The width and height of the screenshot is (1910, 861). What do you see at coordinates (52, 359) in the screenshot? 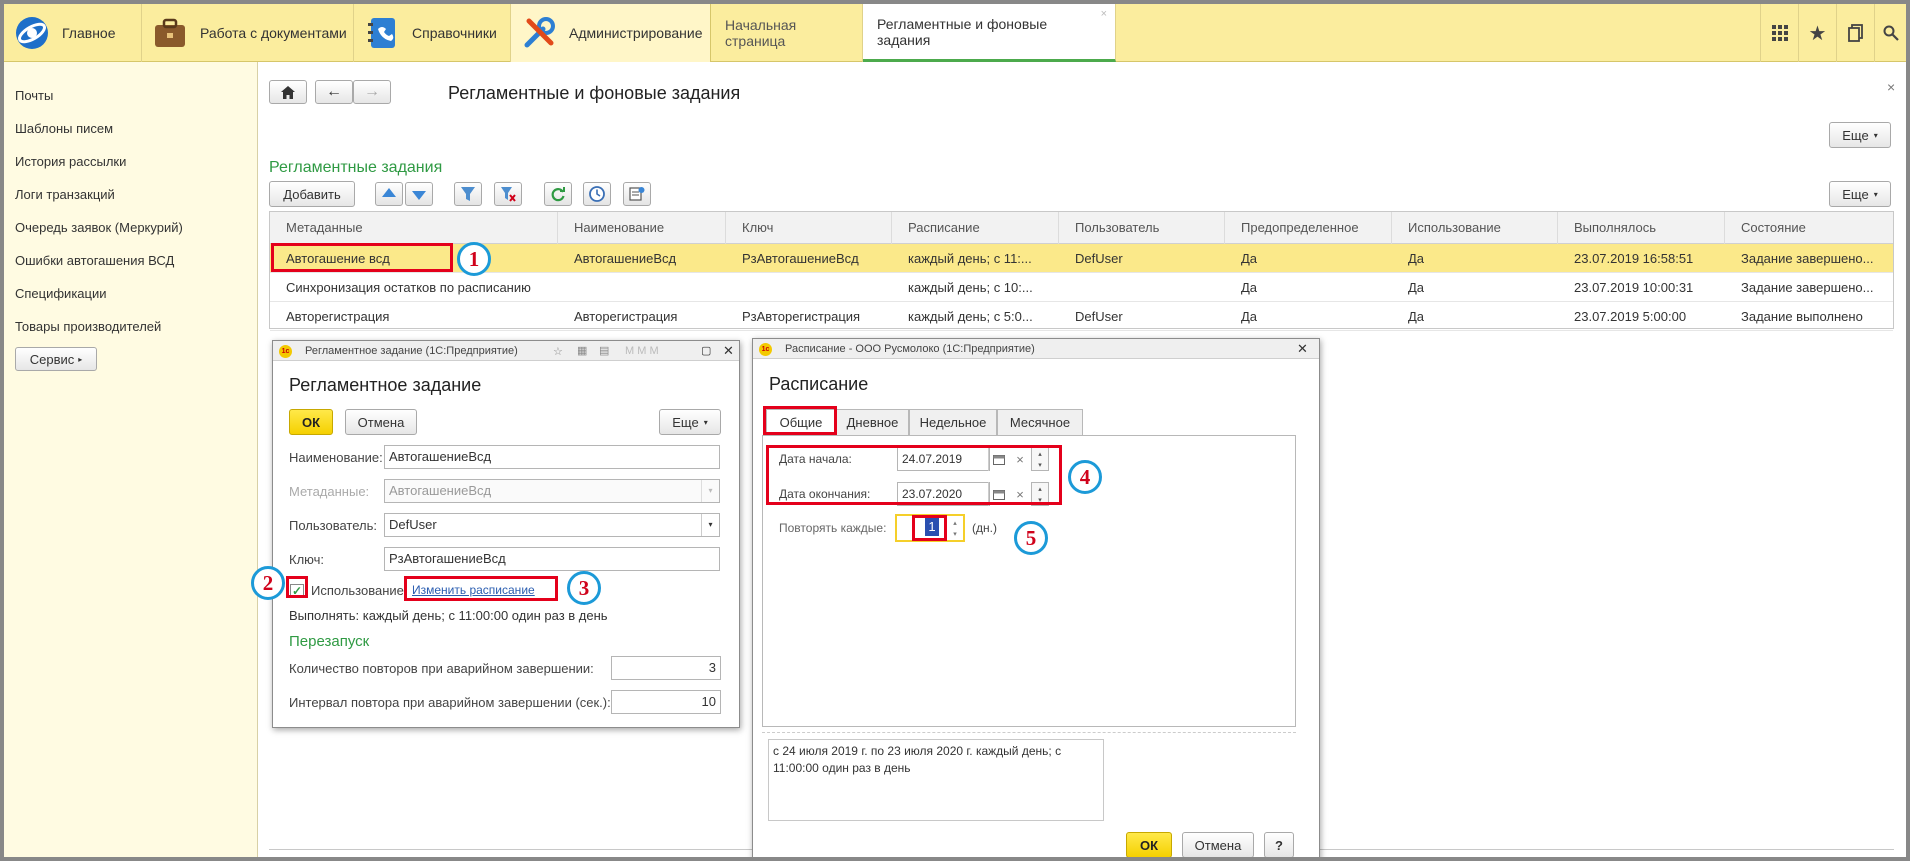
I see `service-button-label: Сервис` at bounding box center [52, 359].